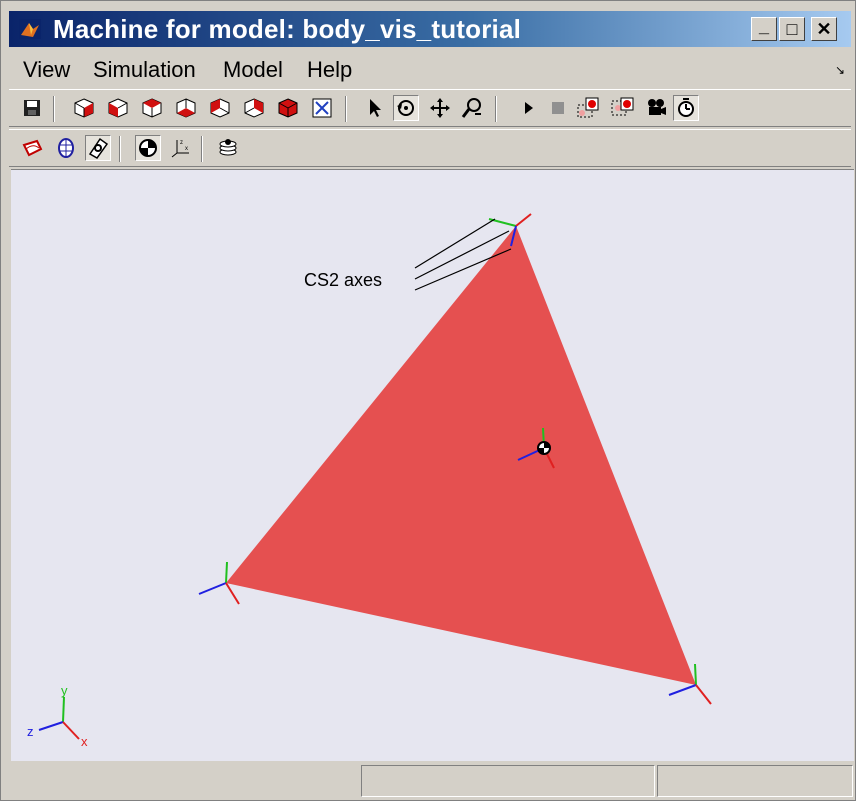 This screenshot has height=801, width=856. I want to click on zoom-icon, so click(472, 108).